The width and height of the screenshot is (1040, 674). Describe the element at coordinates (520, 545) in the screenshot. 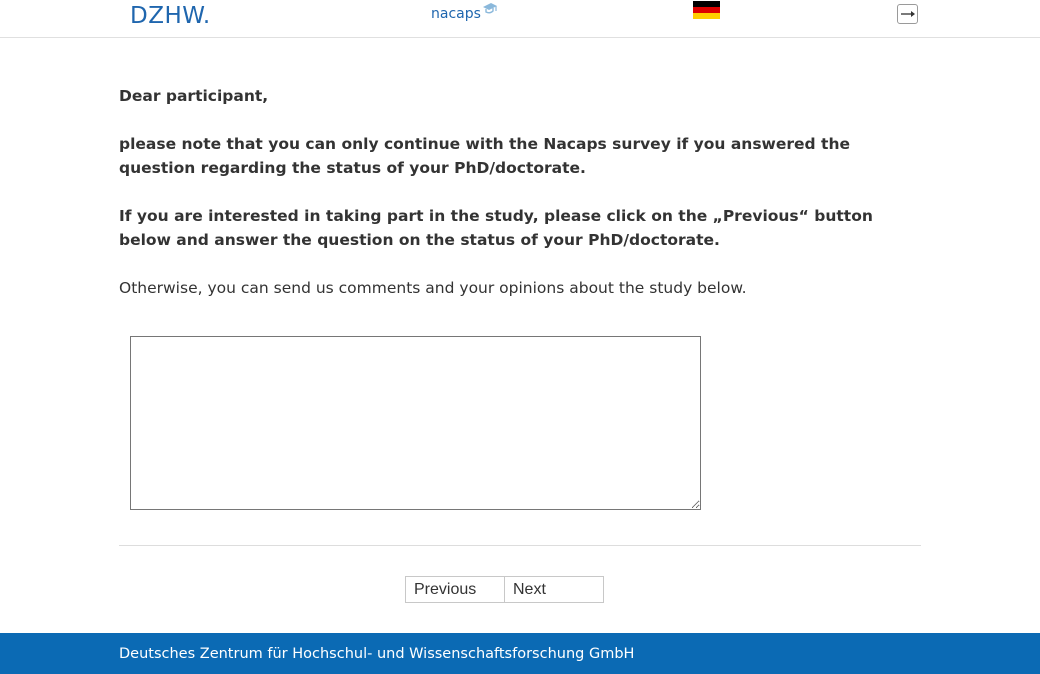

I see `divider` at that location.